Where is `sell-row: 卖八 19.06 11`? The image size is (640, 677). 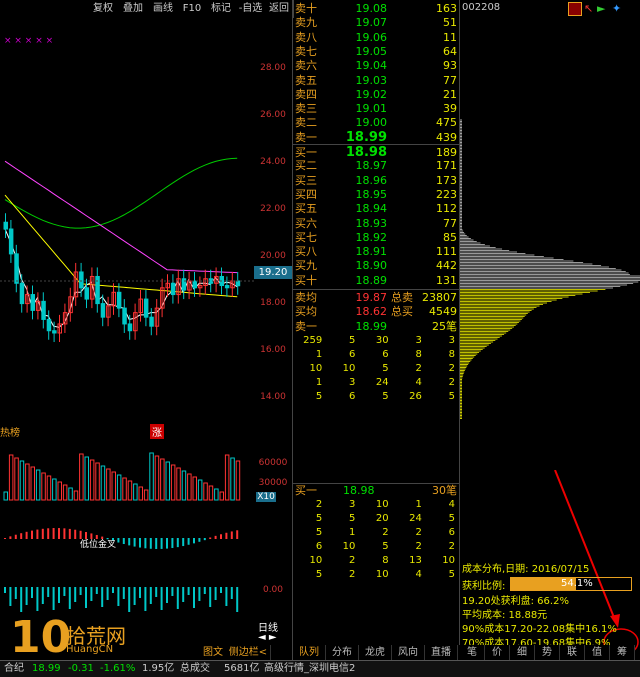
sell-row: 卖八 19.06 11 is located at coordinates (376, 38).